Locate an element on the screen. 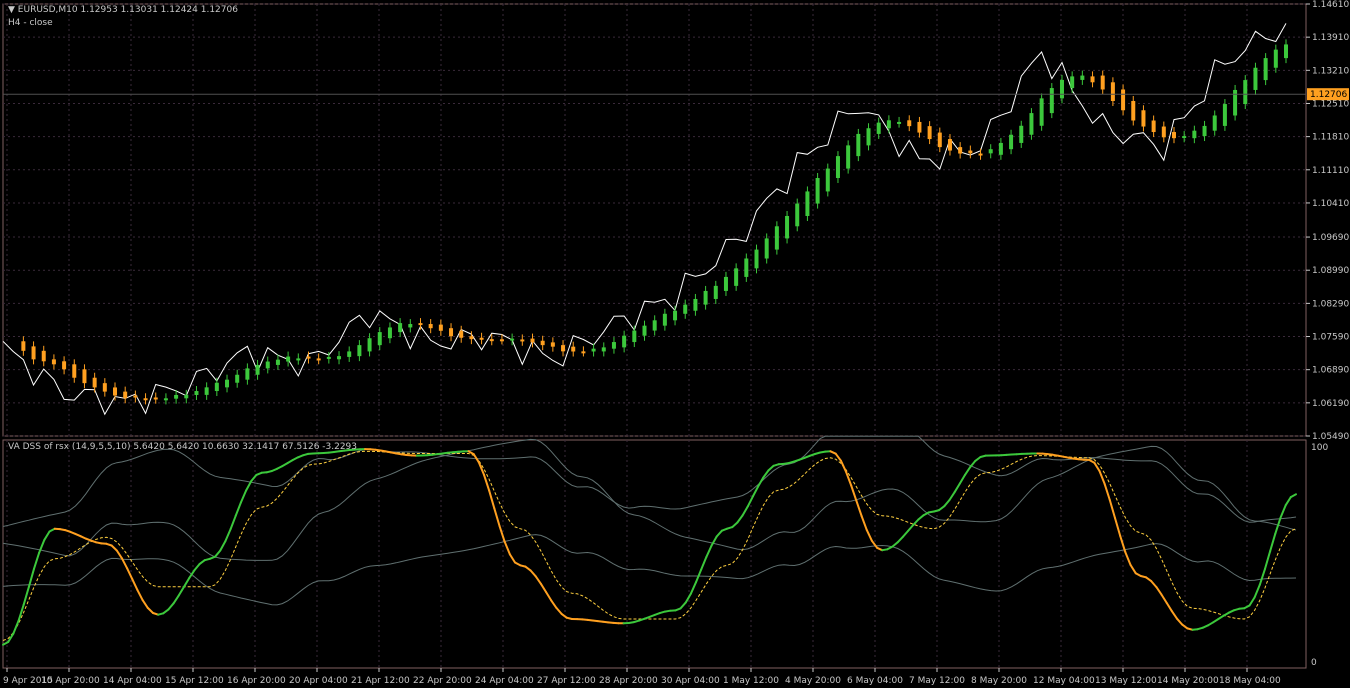 This screenshot has width=1350, height=688. time-tick-label: 14 Apr 04:00 is located at coordinates (132, 681).